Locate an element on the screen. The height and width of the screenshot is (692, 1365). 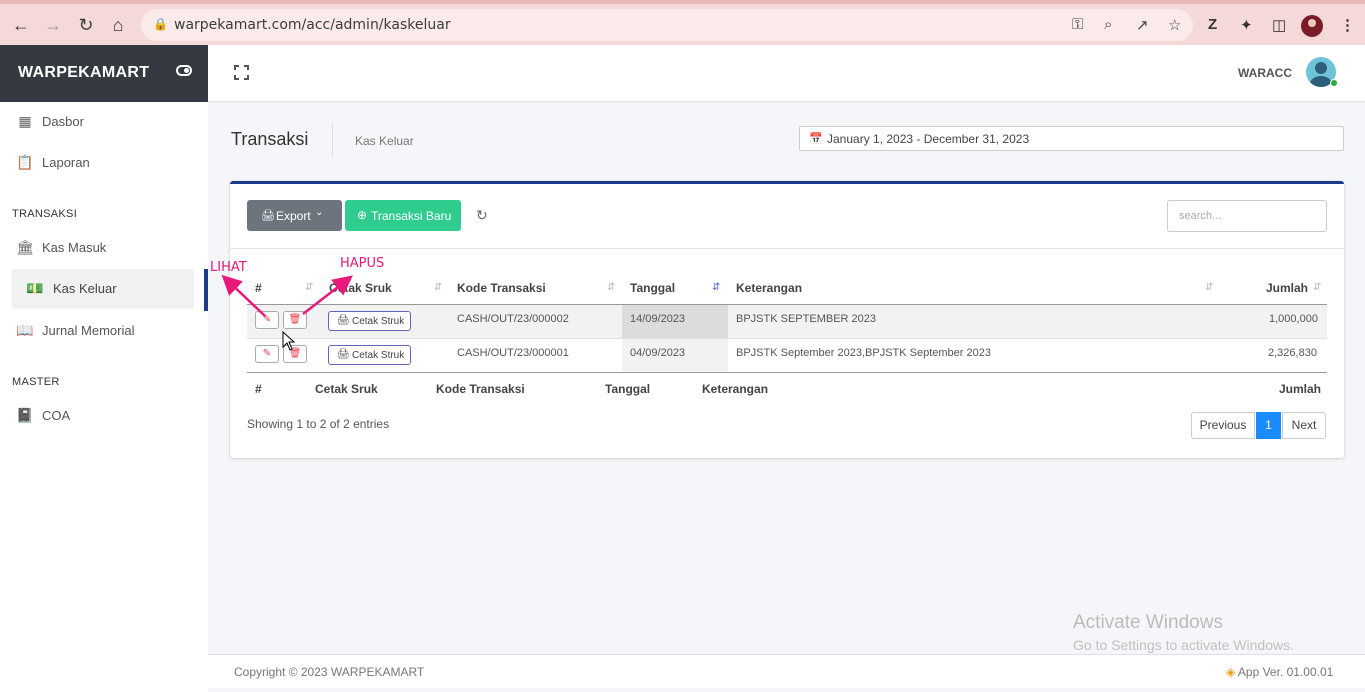
share-icon: ↗ is located at coordinates (1142, 25).